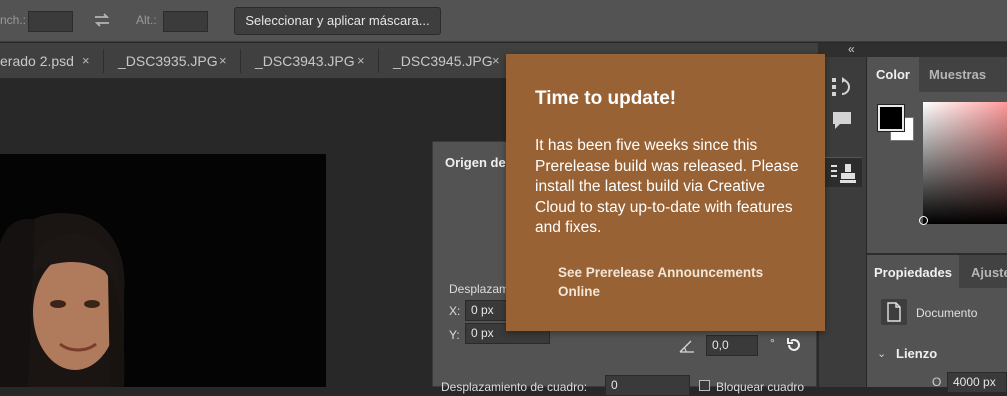 Image resolution: width=1007 pixels, height=396 pixels. I want to click on color-picker-field, so click(963, 163).